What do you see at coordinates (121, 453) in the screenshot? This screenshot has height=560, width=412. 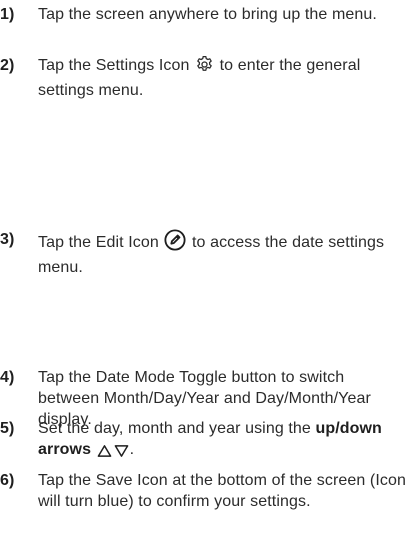 I see `down-triangle-icon` at bounding box center [121, 453].